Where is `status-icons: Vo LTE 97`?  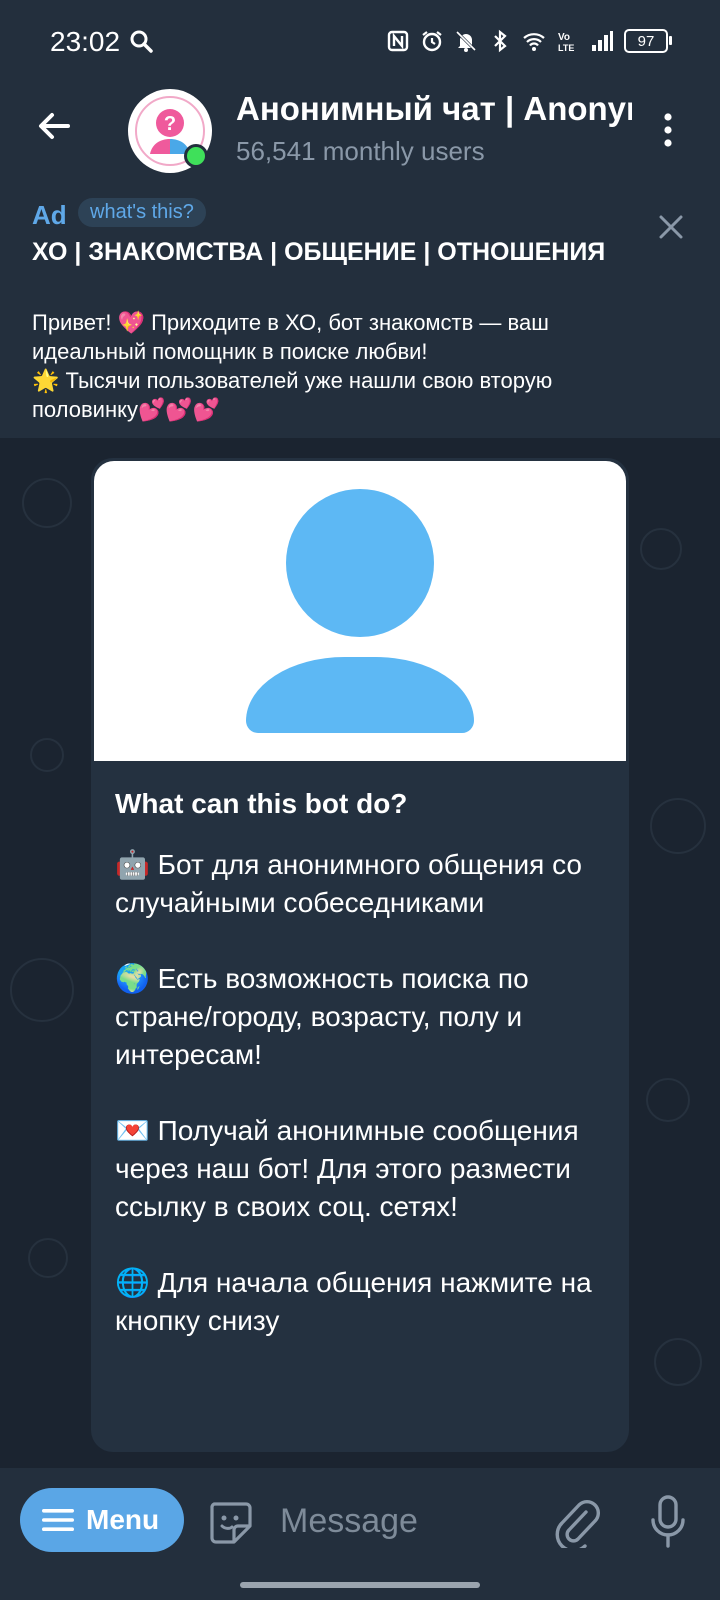
status-icons: Vo LTE 97 is located at coordinates (529, 41).